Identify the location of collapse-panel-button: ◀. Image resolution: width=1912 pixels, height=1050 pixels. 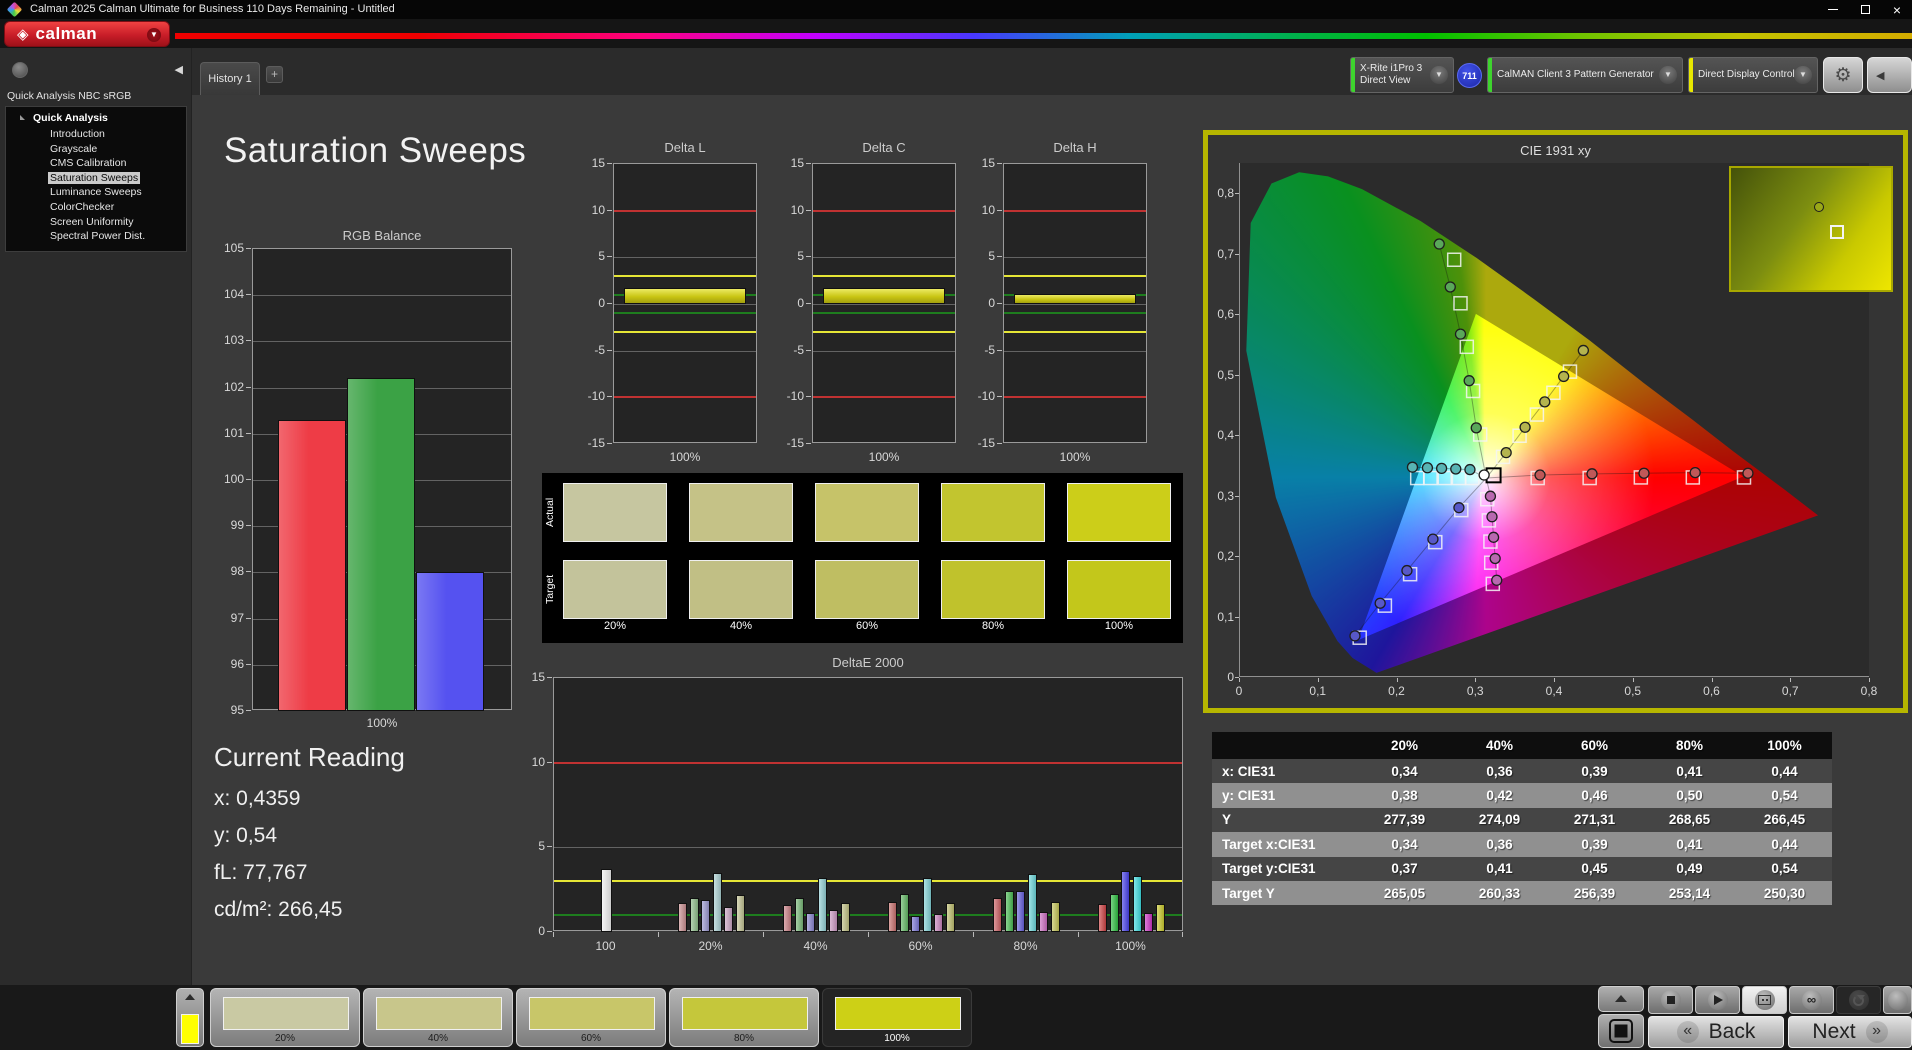
(1889, 75).